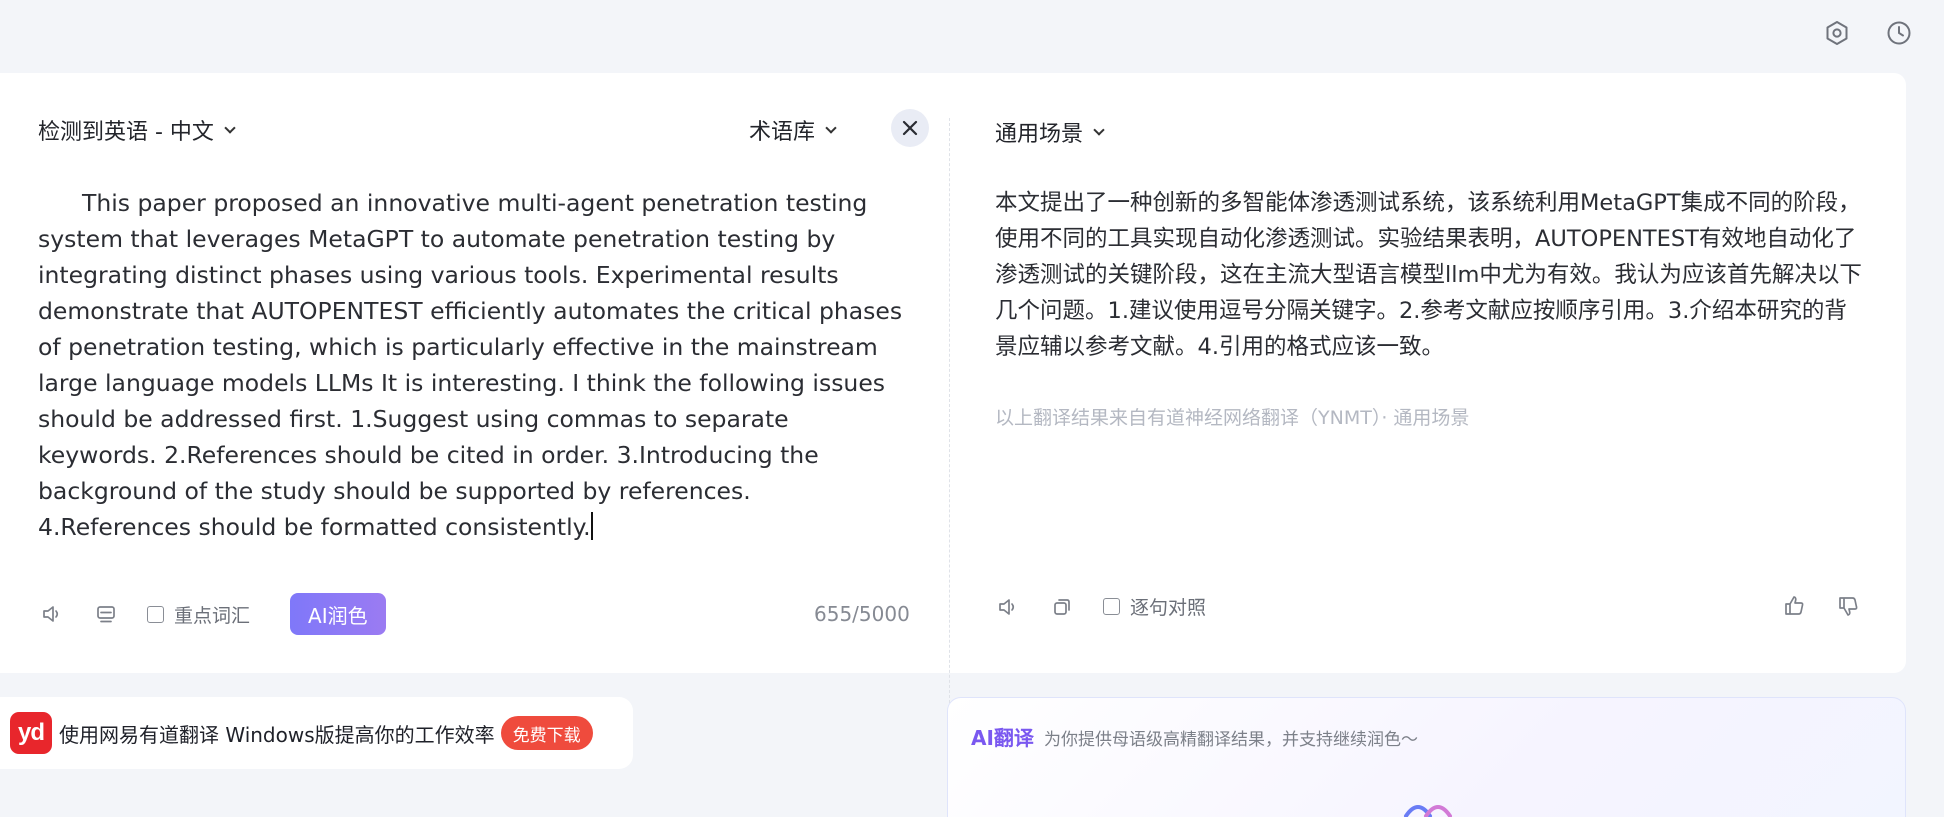 The height and width of the screenshot is (817, 1944). Describe the element at coordinates (546, 733) in the screenshot. I see `free-download-button: 免费下载` at that location.